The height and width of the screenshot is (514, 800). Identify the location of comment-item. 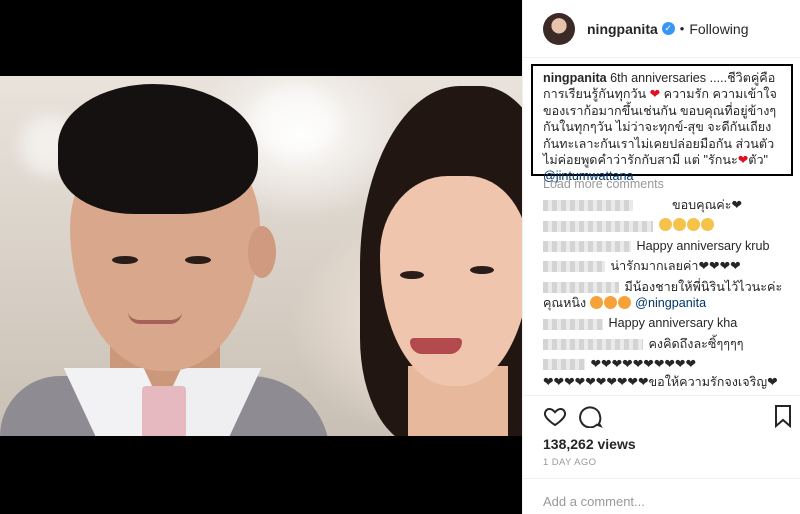
(669, 225).